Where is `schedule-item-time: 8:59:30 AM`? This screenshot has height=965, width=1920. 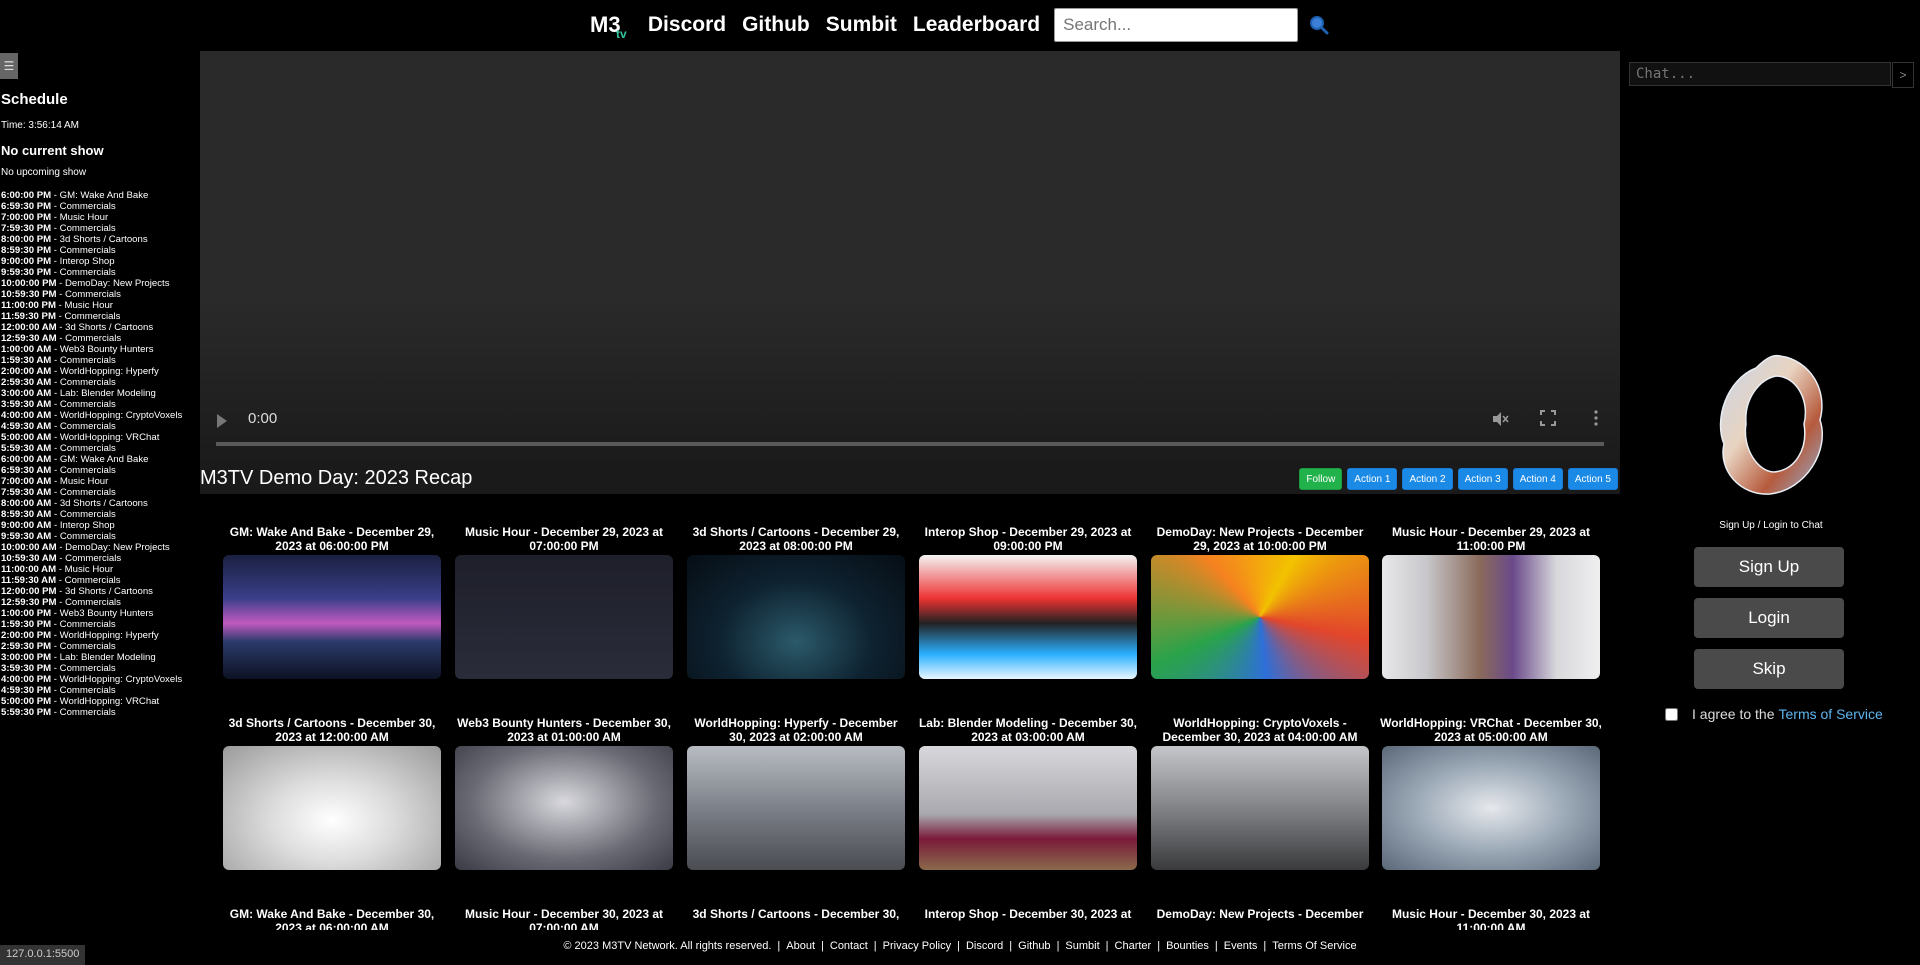
schedule-item-time: 8:59:30 AM is located at coordinates (26, 514).